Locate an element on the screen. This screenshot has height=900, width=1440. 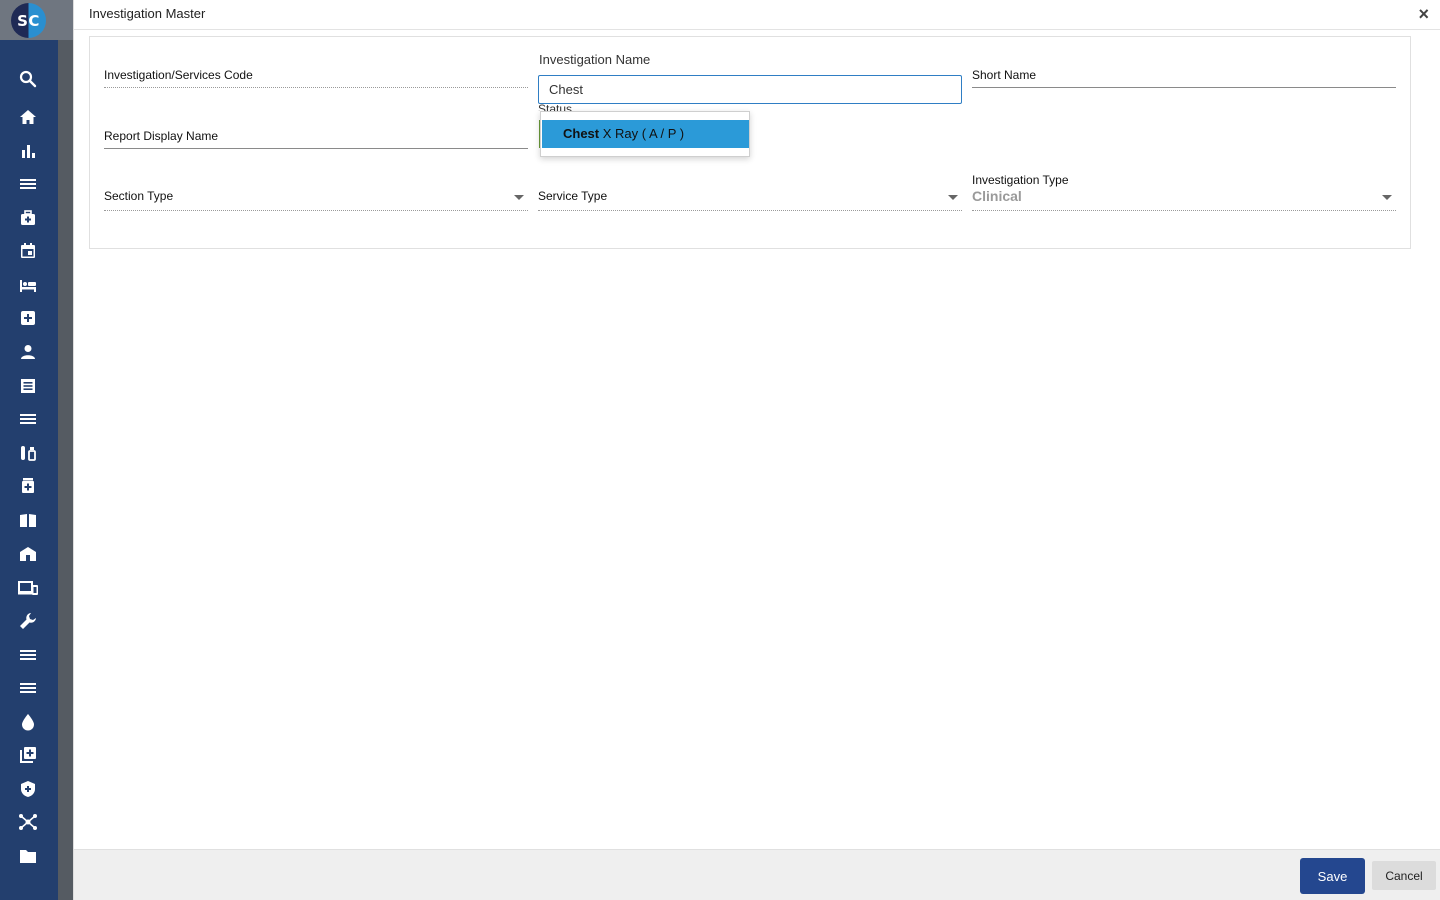
investigation-type-underline is located at coordinates (1184, 210).